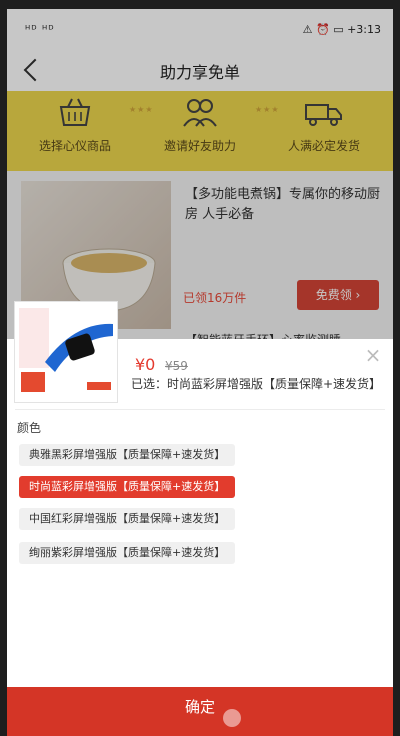 This screenshot has width=400, height=736. What do you see at coordinates (29, 428) in the screenshot?
I see `color-section-label: 颜色` at bounding box center [29, 428].